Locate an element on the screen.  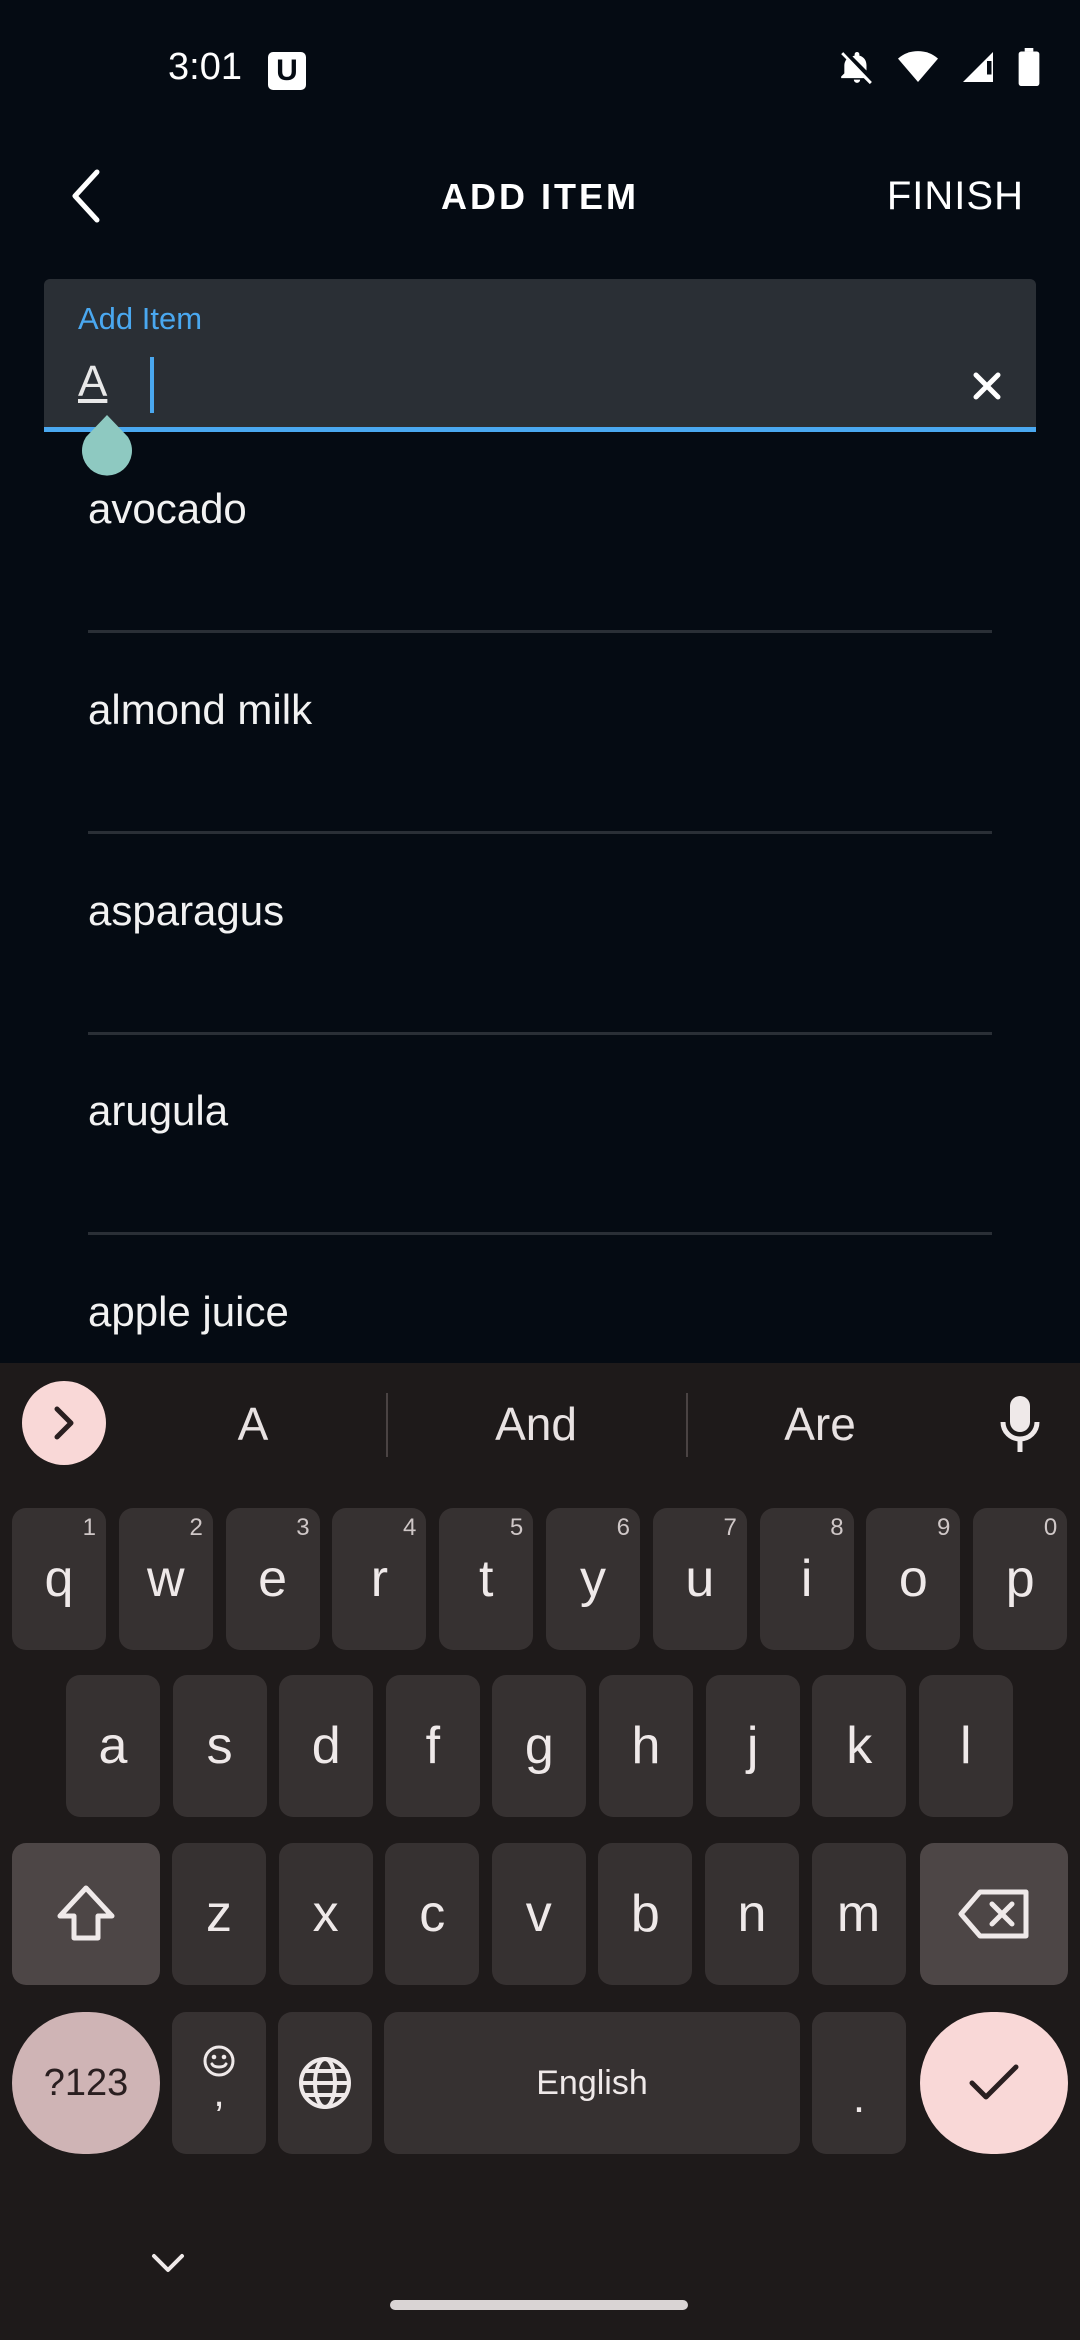
text-cursor is located at coordinates (152, 385).